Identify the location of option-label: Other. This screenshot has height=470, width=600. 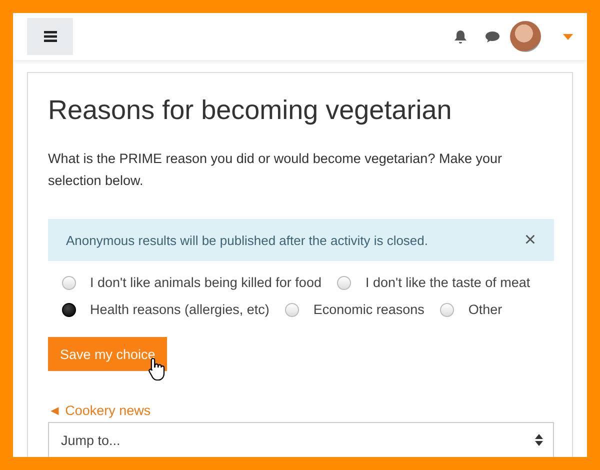
(485, 309).